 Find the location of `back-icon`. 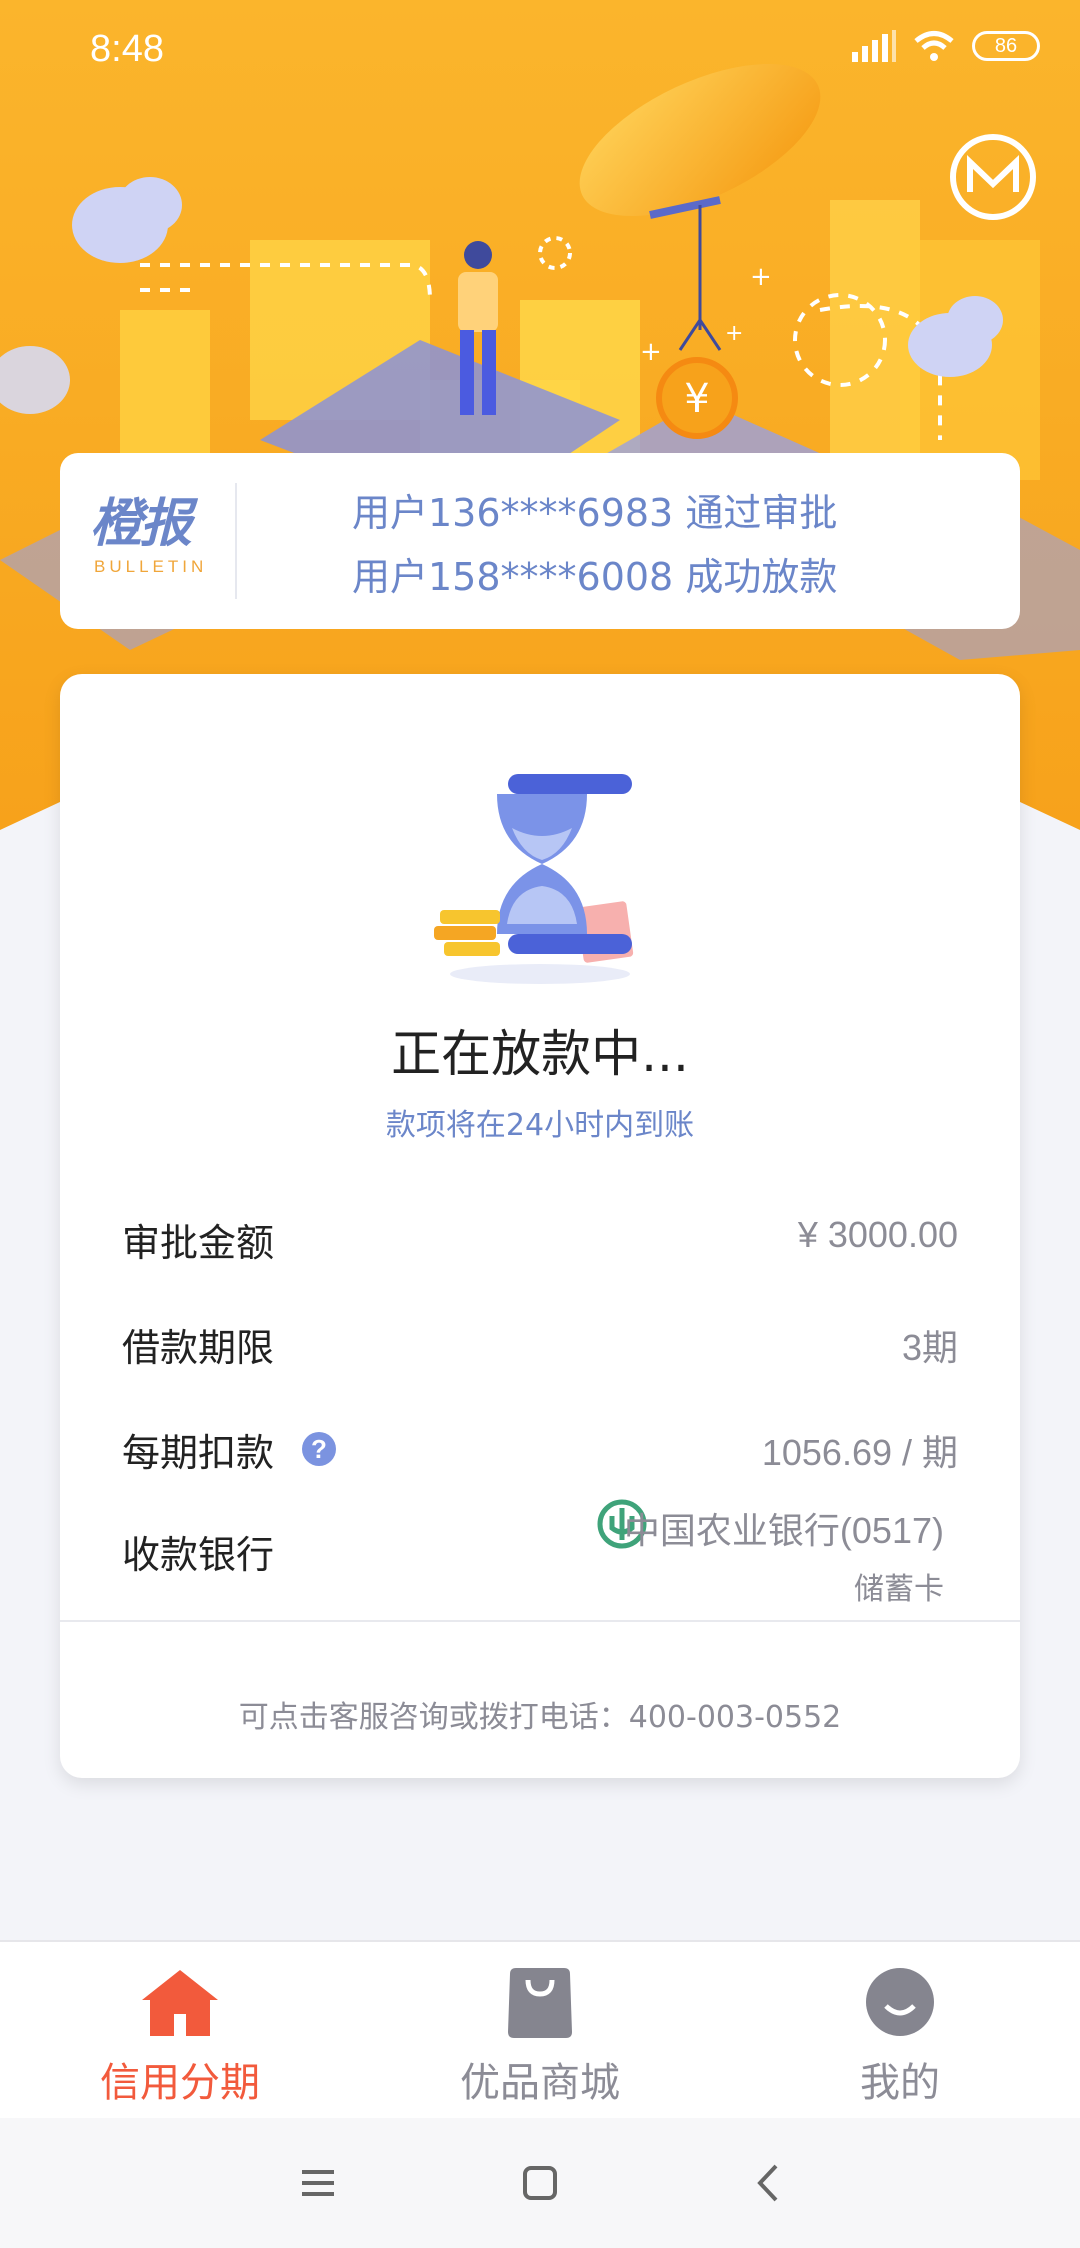

back-icon is located at coordinates (768, 2183).